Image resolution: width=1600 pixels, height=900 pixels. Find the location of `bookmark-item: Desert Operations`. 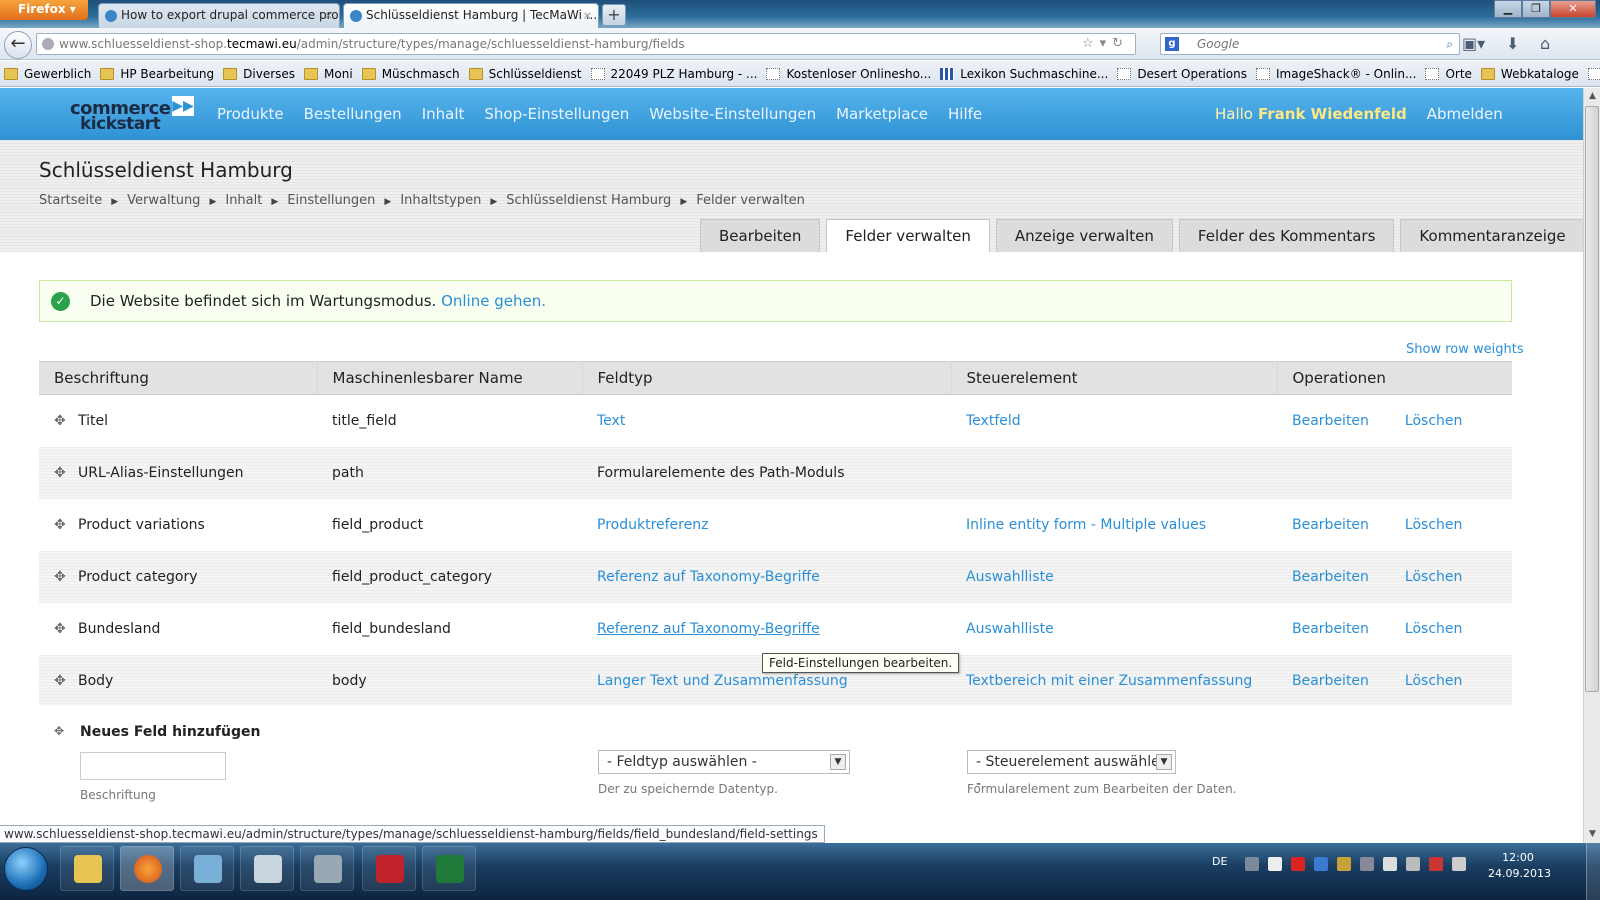

bookmark-item: Desert Operations is located at coordinates (1182, 74).